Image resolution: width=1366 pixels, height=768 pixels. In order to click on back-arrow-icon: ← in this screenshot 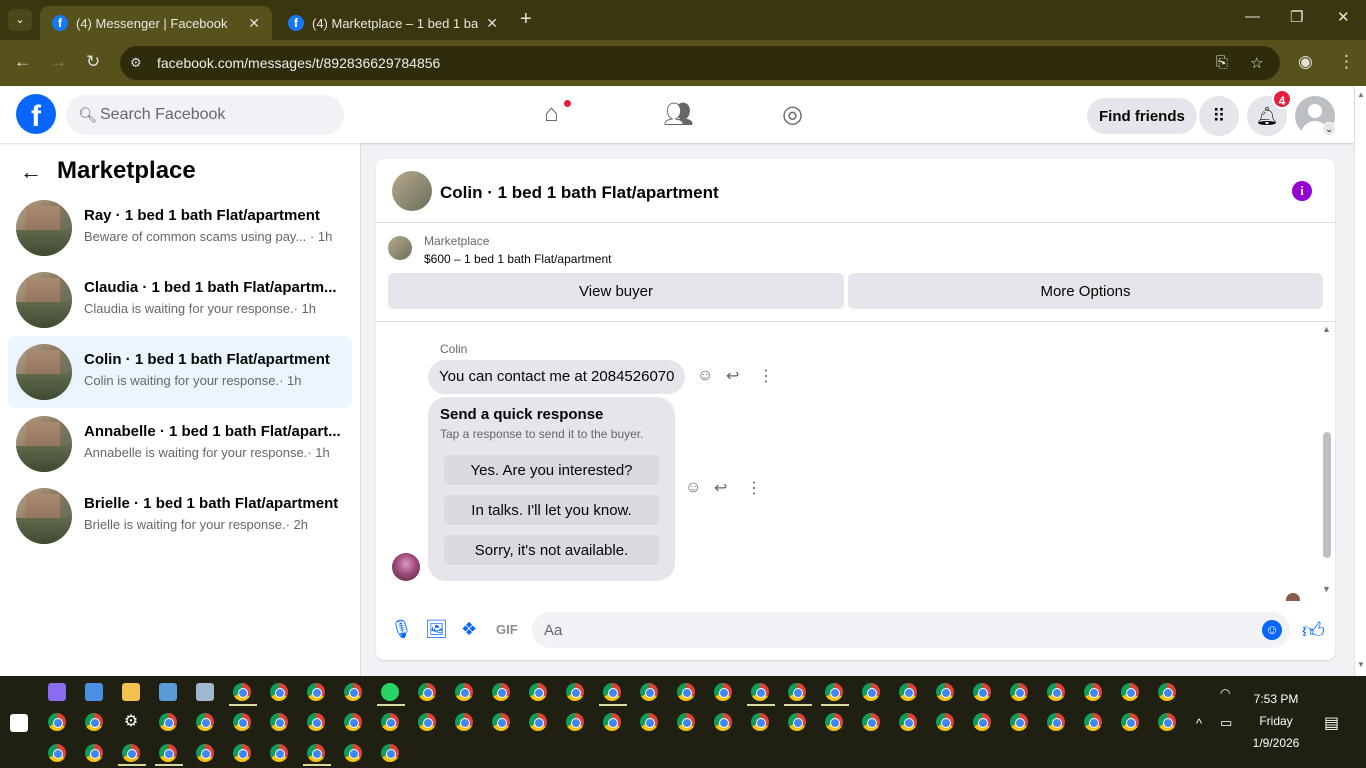, I will do `click(31, 172)`.